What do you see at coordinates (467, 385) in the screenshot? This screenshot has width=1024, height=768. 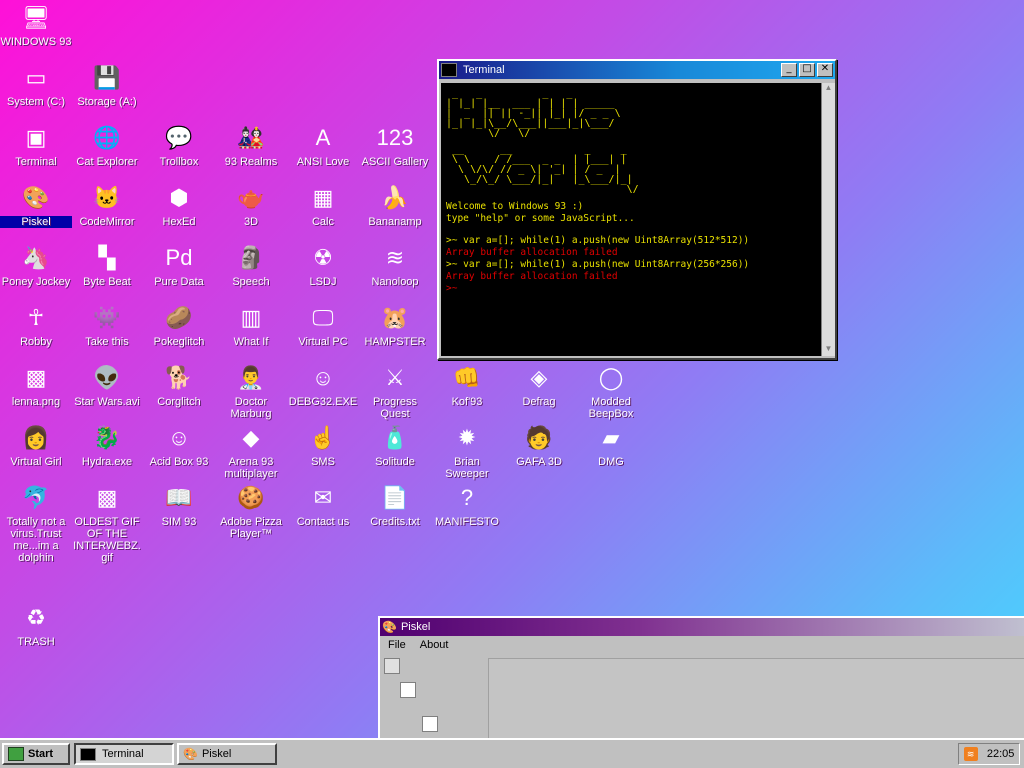 I see `desktop-icon-kof-93: 👊 Kof'93` at bounding box center [467, 385].